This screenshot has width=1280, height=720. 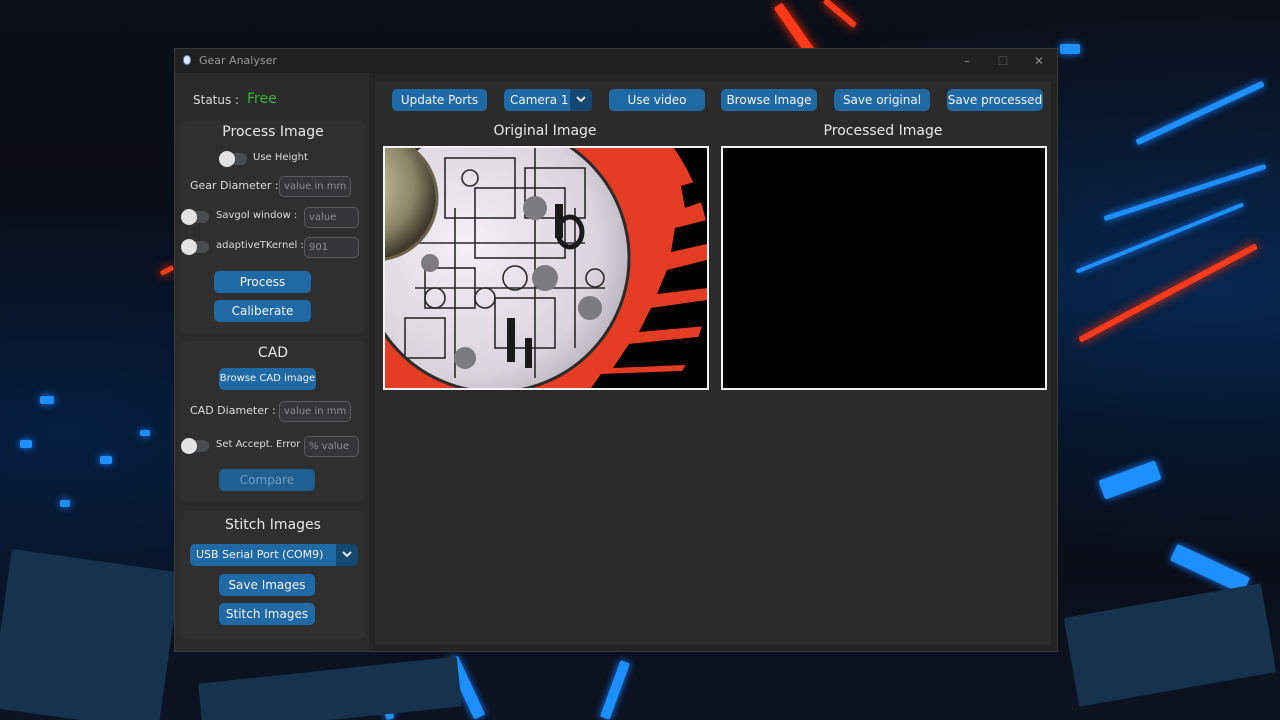 I want to click on use-video-button: Use video, so click(x=657, y=100).